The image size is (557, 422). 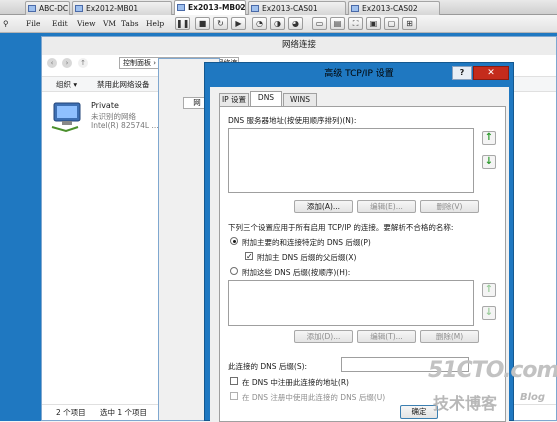 What do you see at coordinates (67, 63) in the screenshot?
I see `forward-icon: ›` at bounding box center [67, 63].